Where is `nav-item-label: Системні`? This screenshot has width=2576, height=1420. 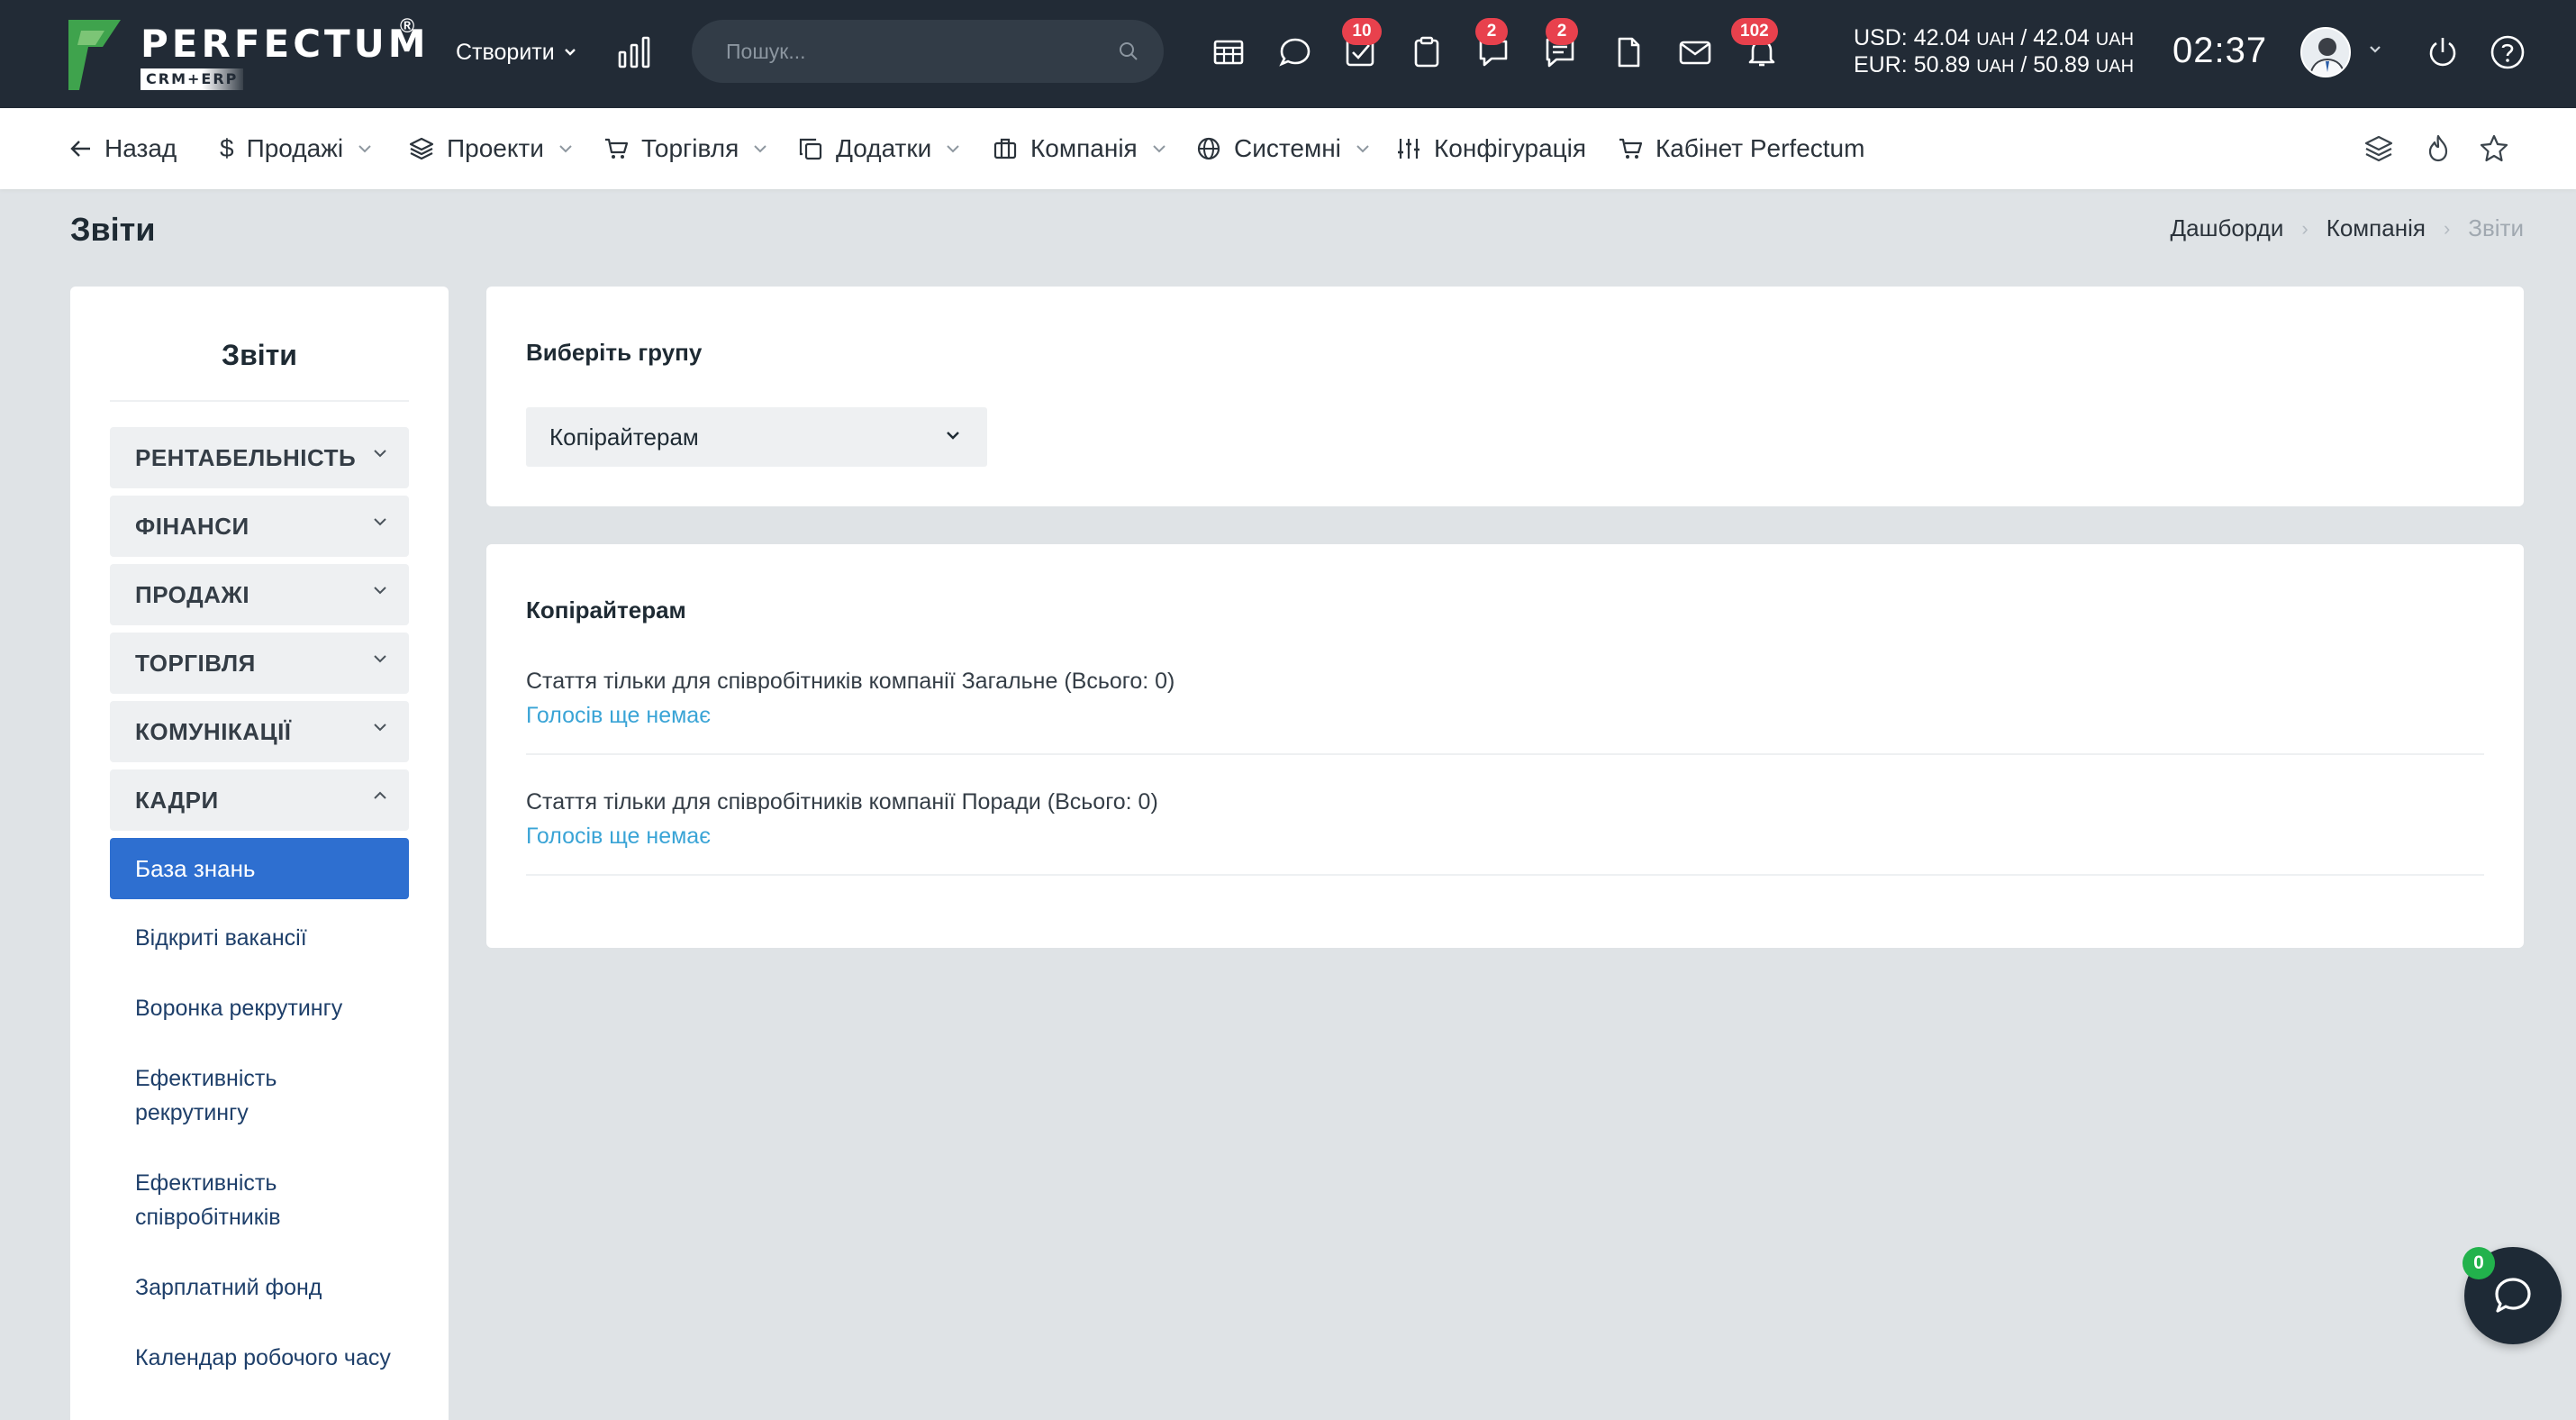 nav-item-label: Системні is located at coordinates (1287, 148).